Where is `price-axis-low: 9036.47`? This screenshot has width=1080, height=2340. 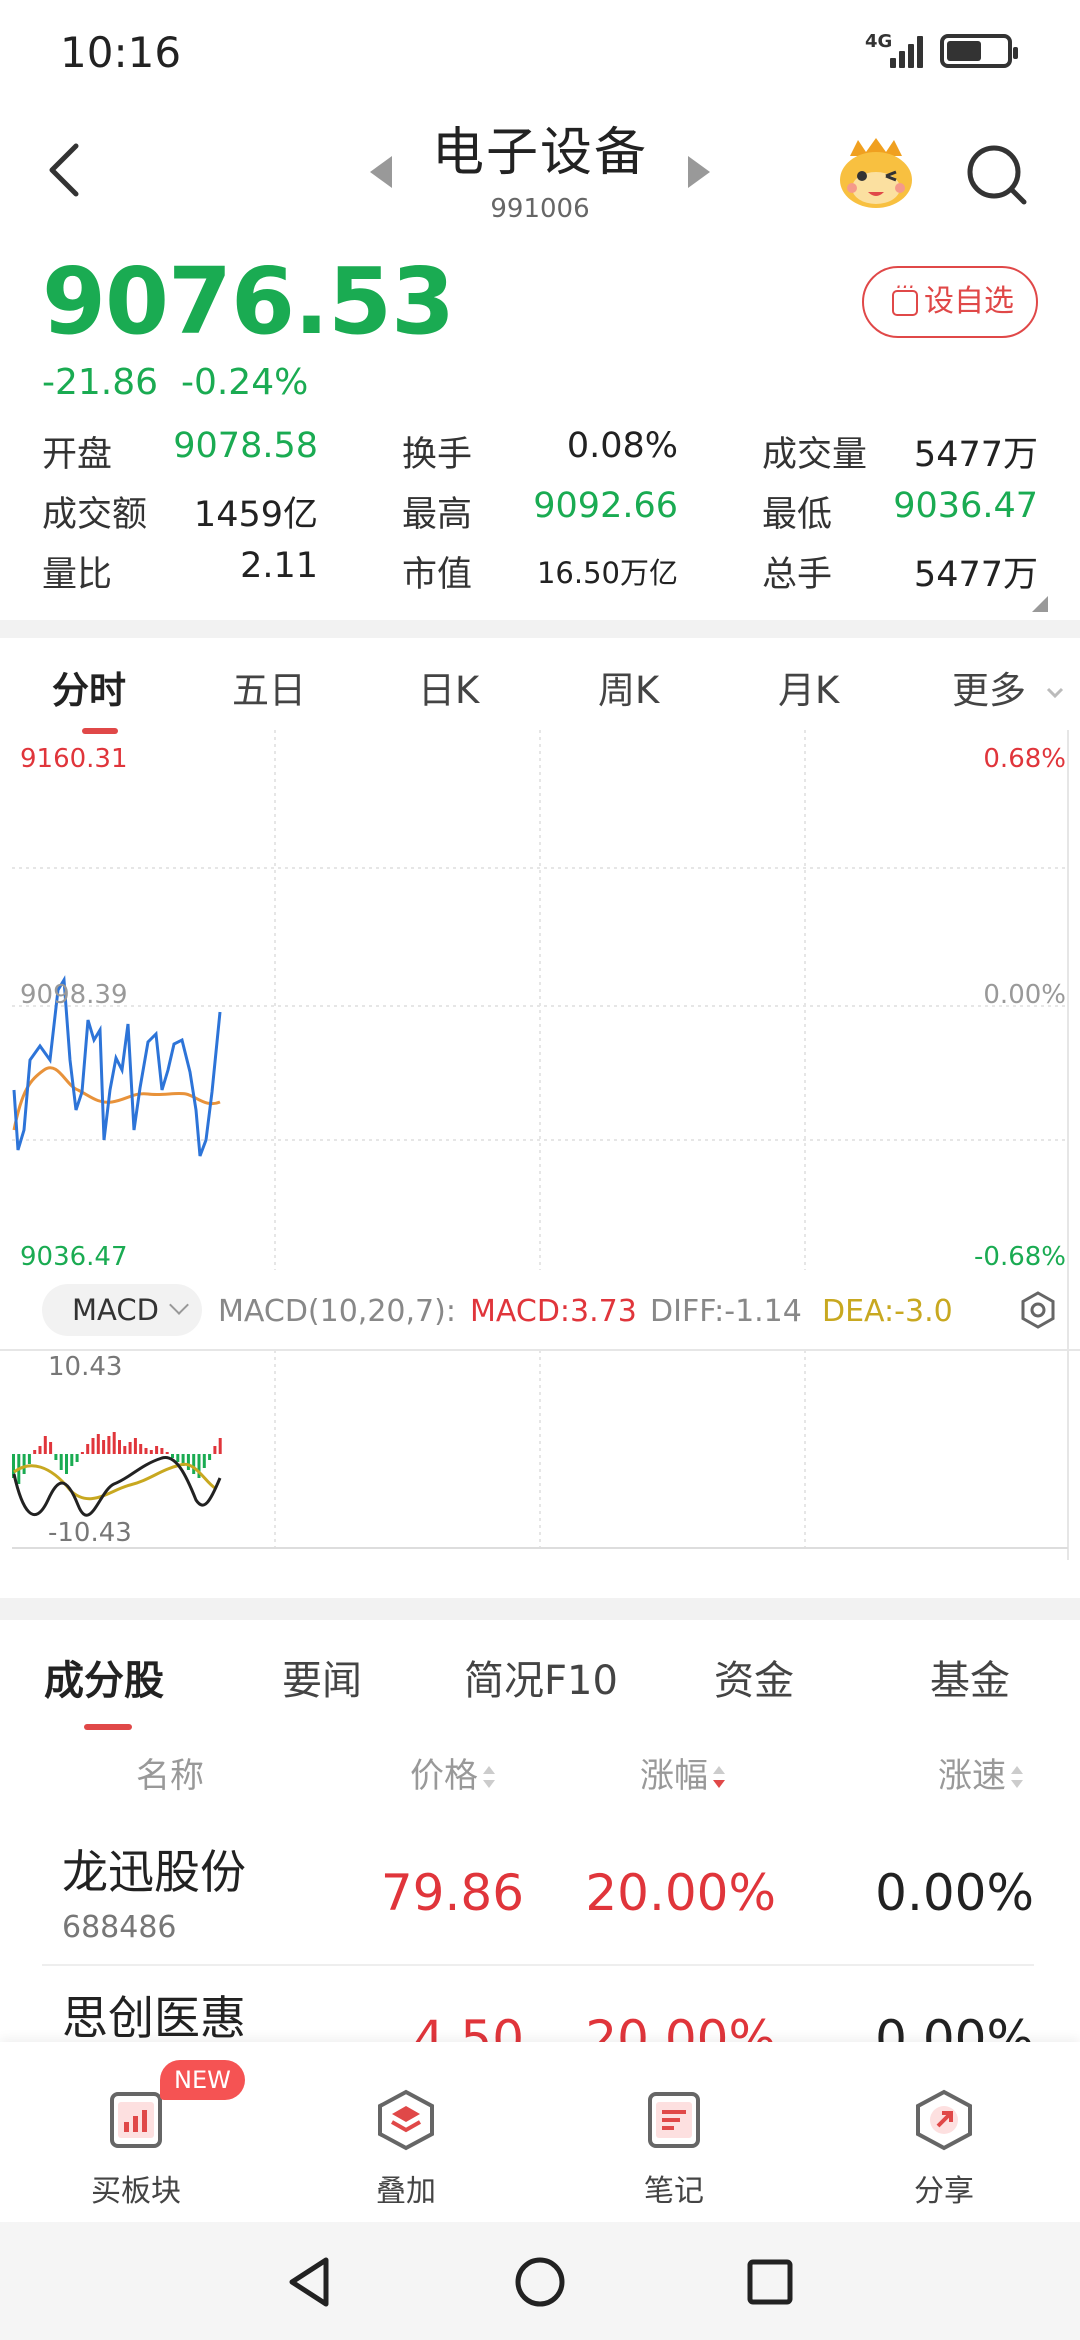
price-axis-low: 9036.47 is located at coordinates (74, 1257).